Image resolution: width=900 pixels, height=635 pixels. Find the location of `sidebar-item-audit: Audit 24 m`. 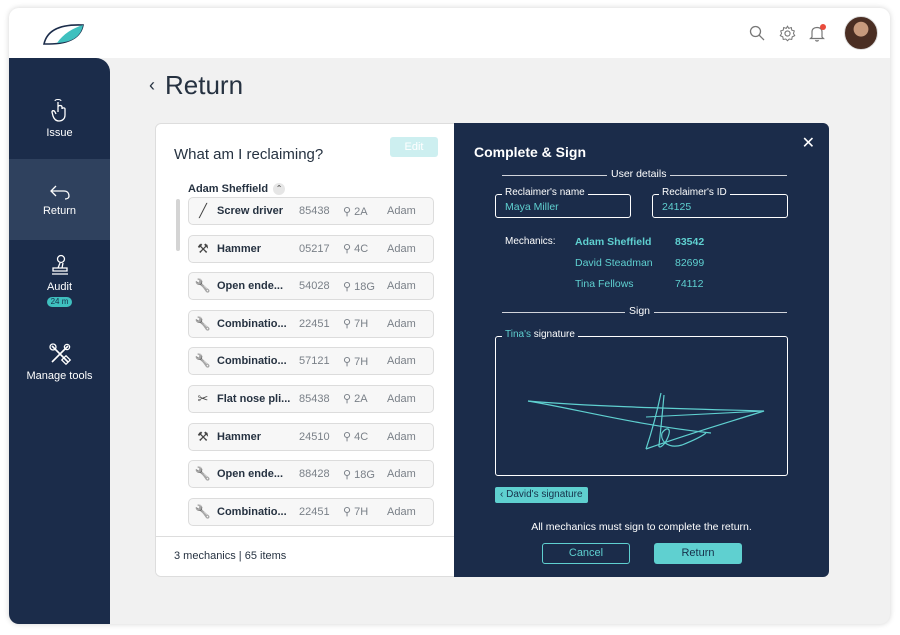

sidebar-item-audit: Audit 24 m is located at coordinates (59, 280).